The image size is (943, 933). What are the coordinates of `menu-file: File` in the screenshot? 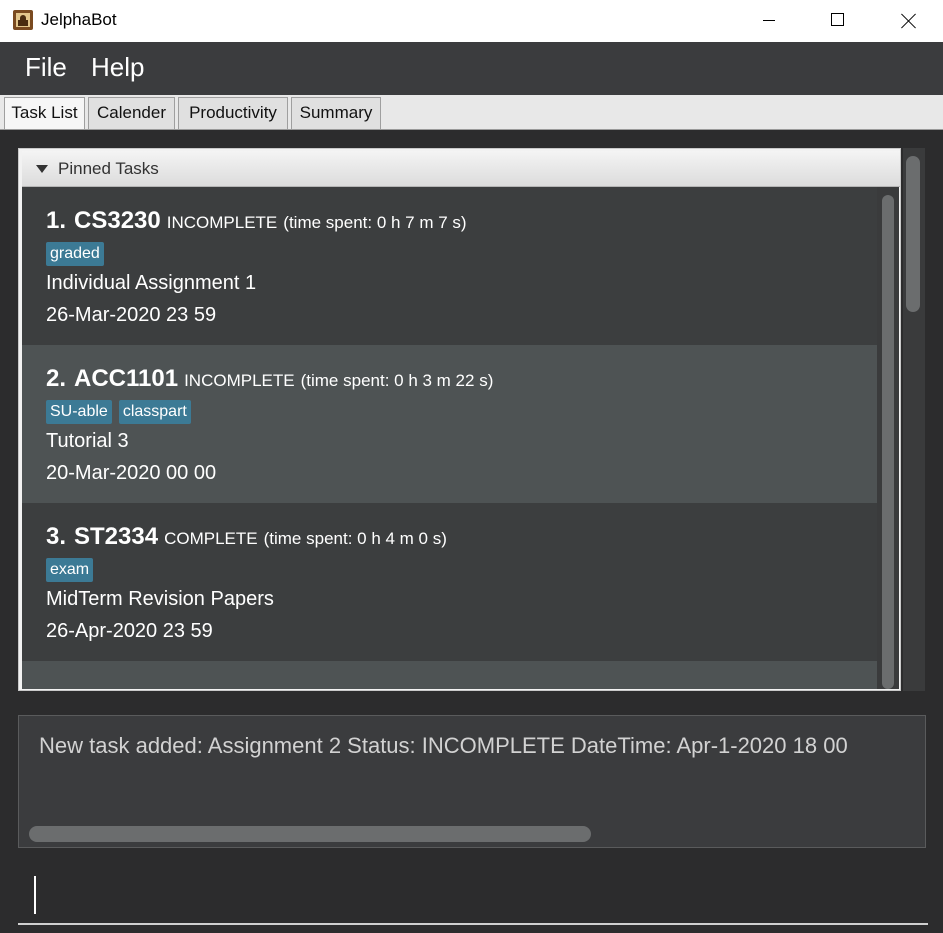 It's located at (46, 67).